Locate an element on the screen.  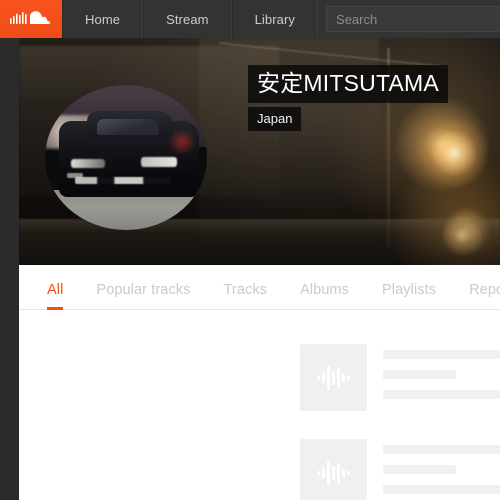
soundcloud-logo-icon is located at coordinates (31, 19).